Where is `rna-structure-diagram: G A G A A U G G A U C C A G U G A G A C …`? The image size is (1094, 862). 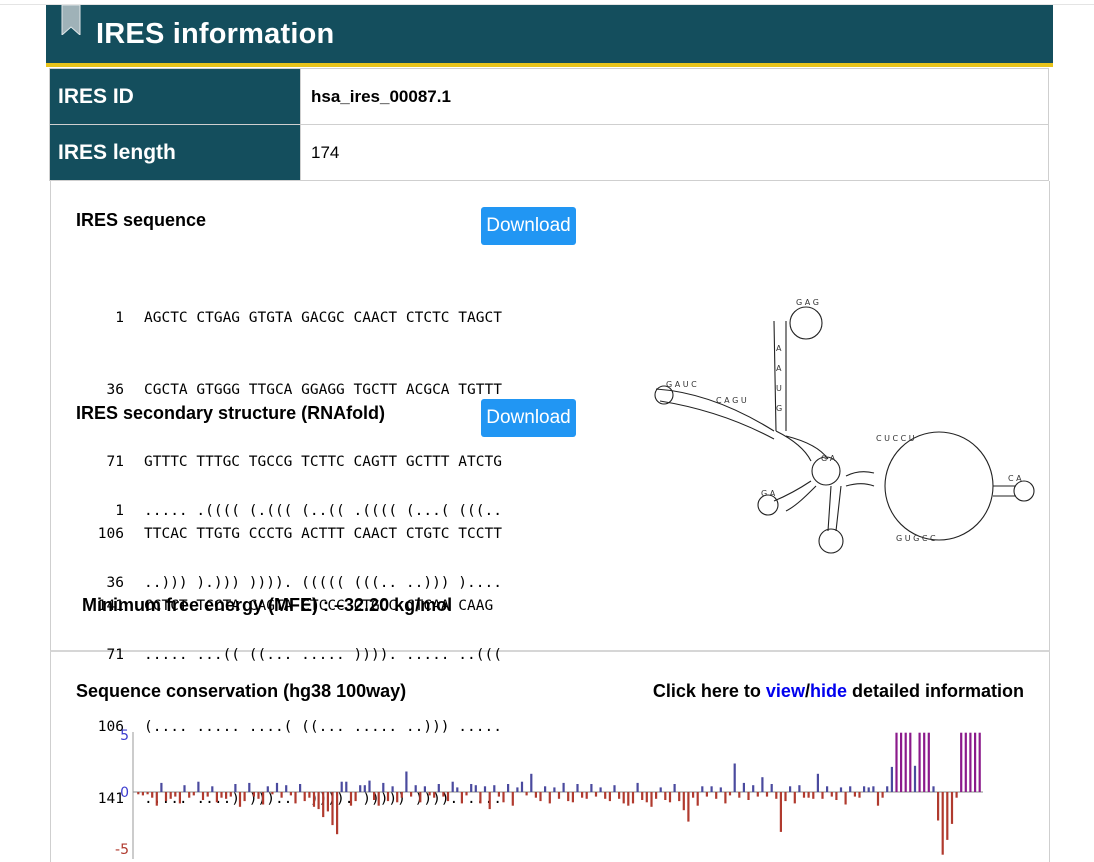
rna-structure-diagram: G A G A A U G G A U C C A G U G A G A C … is located at coordinates (844, 426).